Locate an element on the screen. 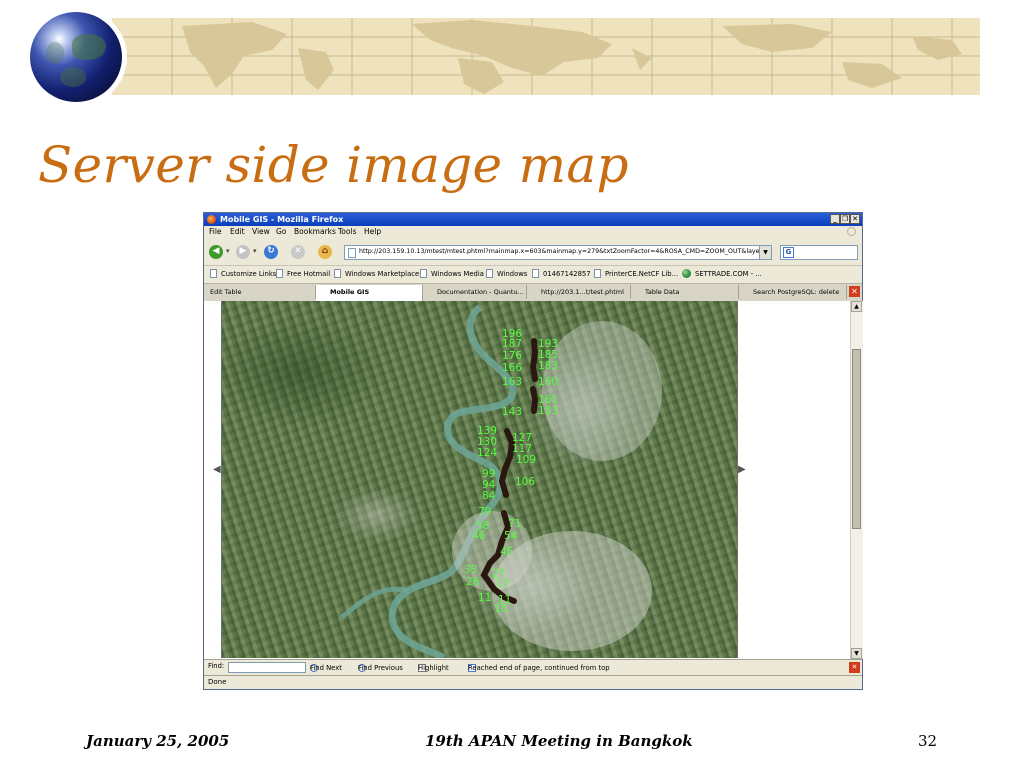 This screenshot has height=768, width=1024. restore-button: ❐ is located at coordinates (845, 219).